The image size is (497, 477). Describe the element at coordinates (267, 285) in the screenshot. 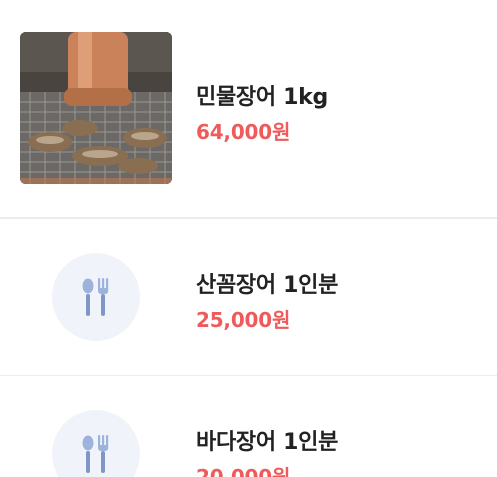

I see `menu-item-name: 산꼼장어 1인분` at that location.